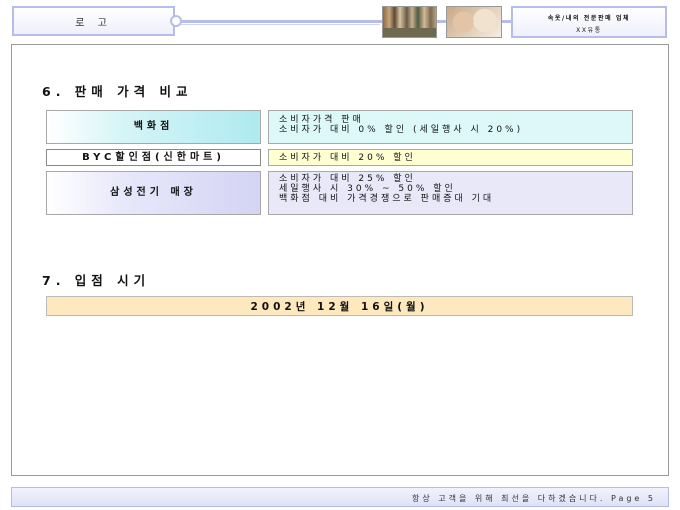 This screenshot has height=510, width=680. Describe the element at coordinates (176, 21) in the screenshot. I see `header-dot` at that location.